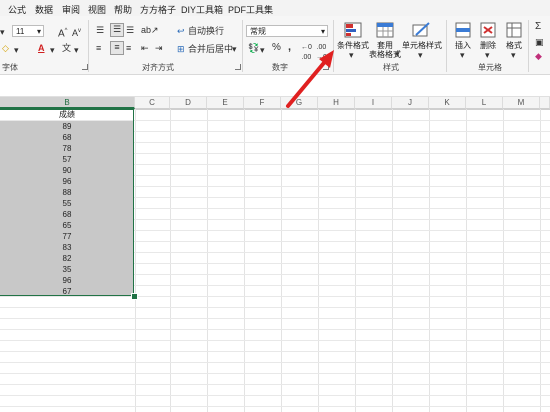 This screenshot has width=550, height=412. I want to click on autosum-icon: Σ, so click(538, 27).